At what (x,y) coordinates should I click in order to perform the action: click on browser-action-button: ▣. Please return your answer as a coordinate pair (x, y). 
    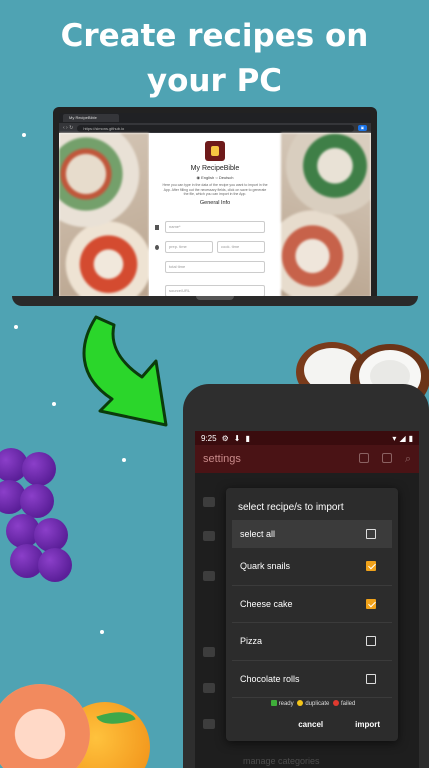
    Looking at the image, I should click on (362, 128).